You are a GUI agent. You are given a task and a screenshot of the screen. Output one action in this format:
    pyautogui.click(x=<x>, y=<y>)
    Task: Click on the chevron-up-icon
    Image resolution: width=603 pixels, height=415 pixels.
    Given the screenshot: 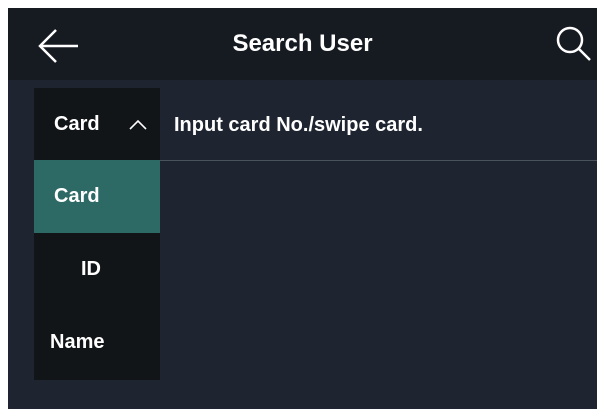 What is the action you would take?
    pyautogui.click(x=138, y=124)
    